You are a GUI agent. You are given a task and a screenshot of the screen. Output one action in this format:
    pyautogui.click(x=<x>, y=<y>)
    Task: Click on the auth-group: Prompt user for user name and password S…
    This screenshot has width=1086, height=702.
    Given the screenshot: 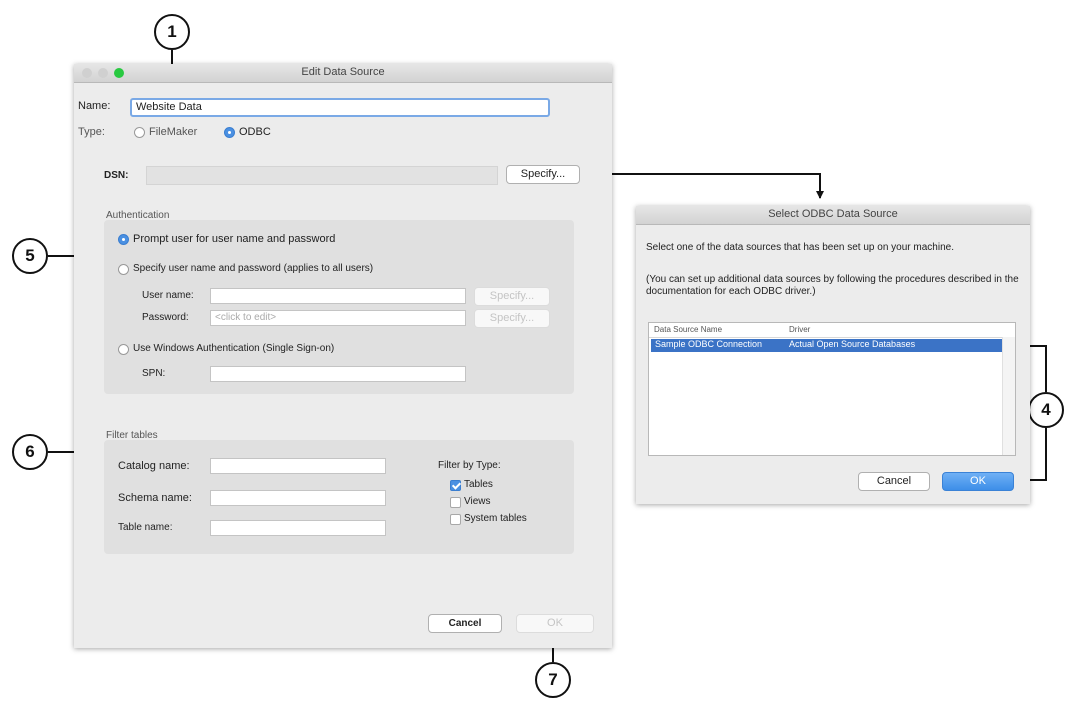 What is the action you would take?
    pyautogui.click(x=339, y=307)
    